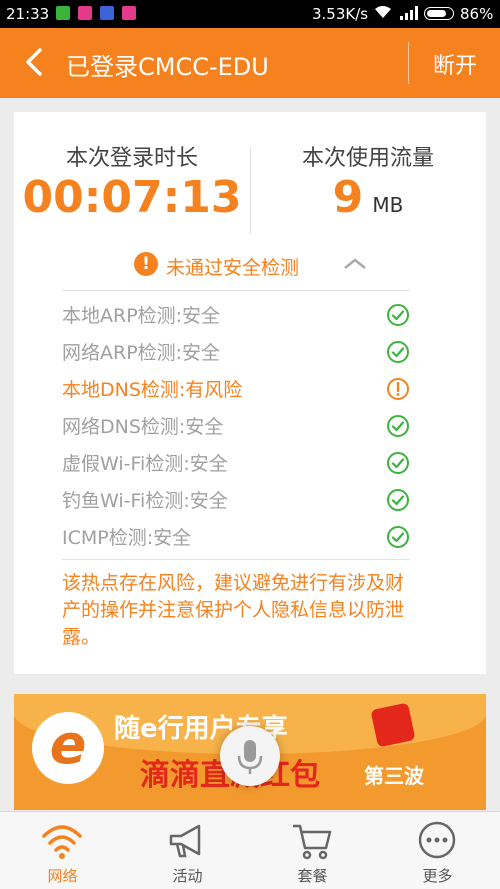 The image size is (500, 889). Describe the element at coordinates (63, 13) in the screenshot. I see `download-notification-icon` at that location.